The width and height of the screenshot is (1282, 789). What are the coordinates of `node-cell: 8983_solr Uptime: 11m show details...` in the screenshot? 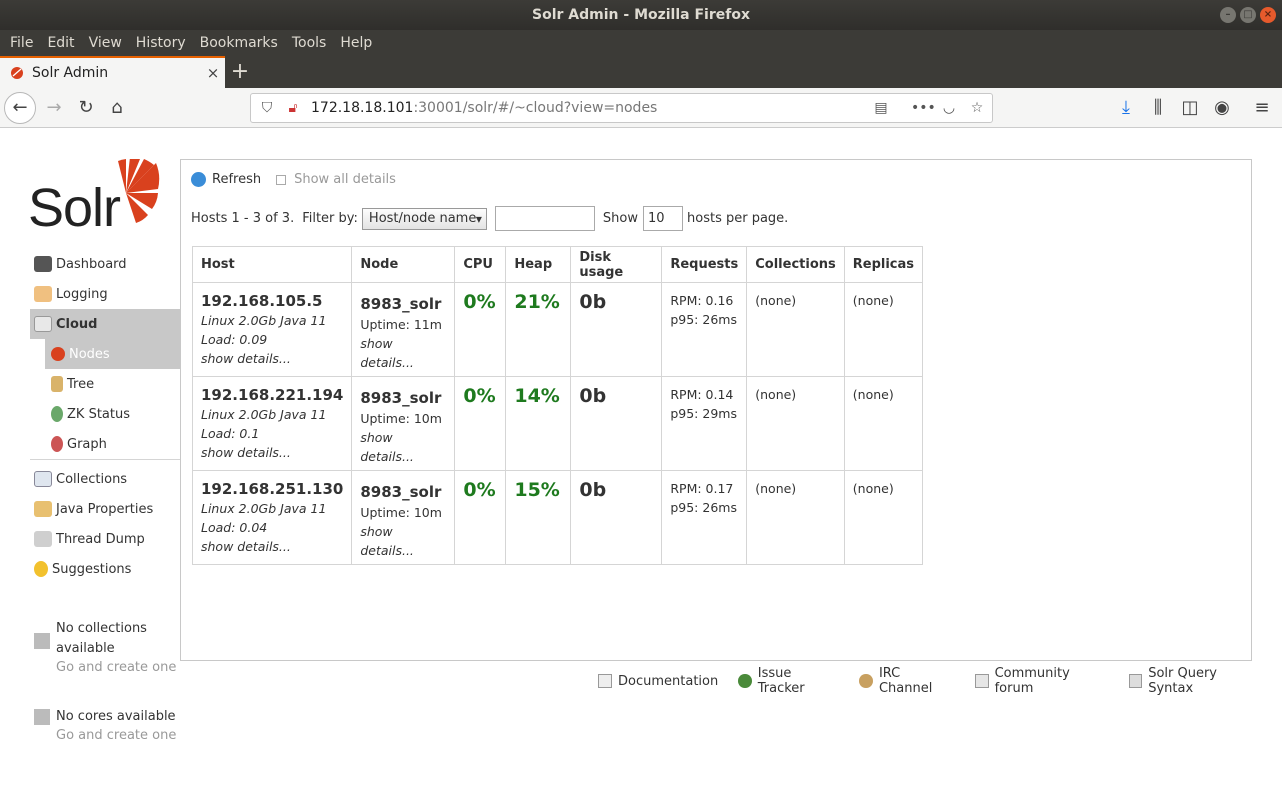 It's located at (403, 329).